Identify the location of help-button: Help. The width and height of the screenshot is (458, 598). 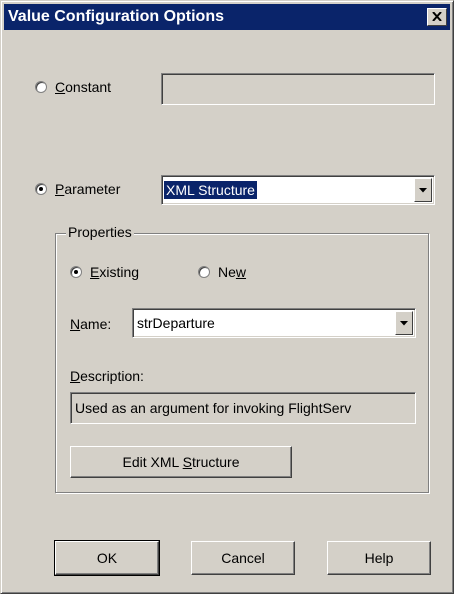
(379, 558).